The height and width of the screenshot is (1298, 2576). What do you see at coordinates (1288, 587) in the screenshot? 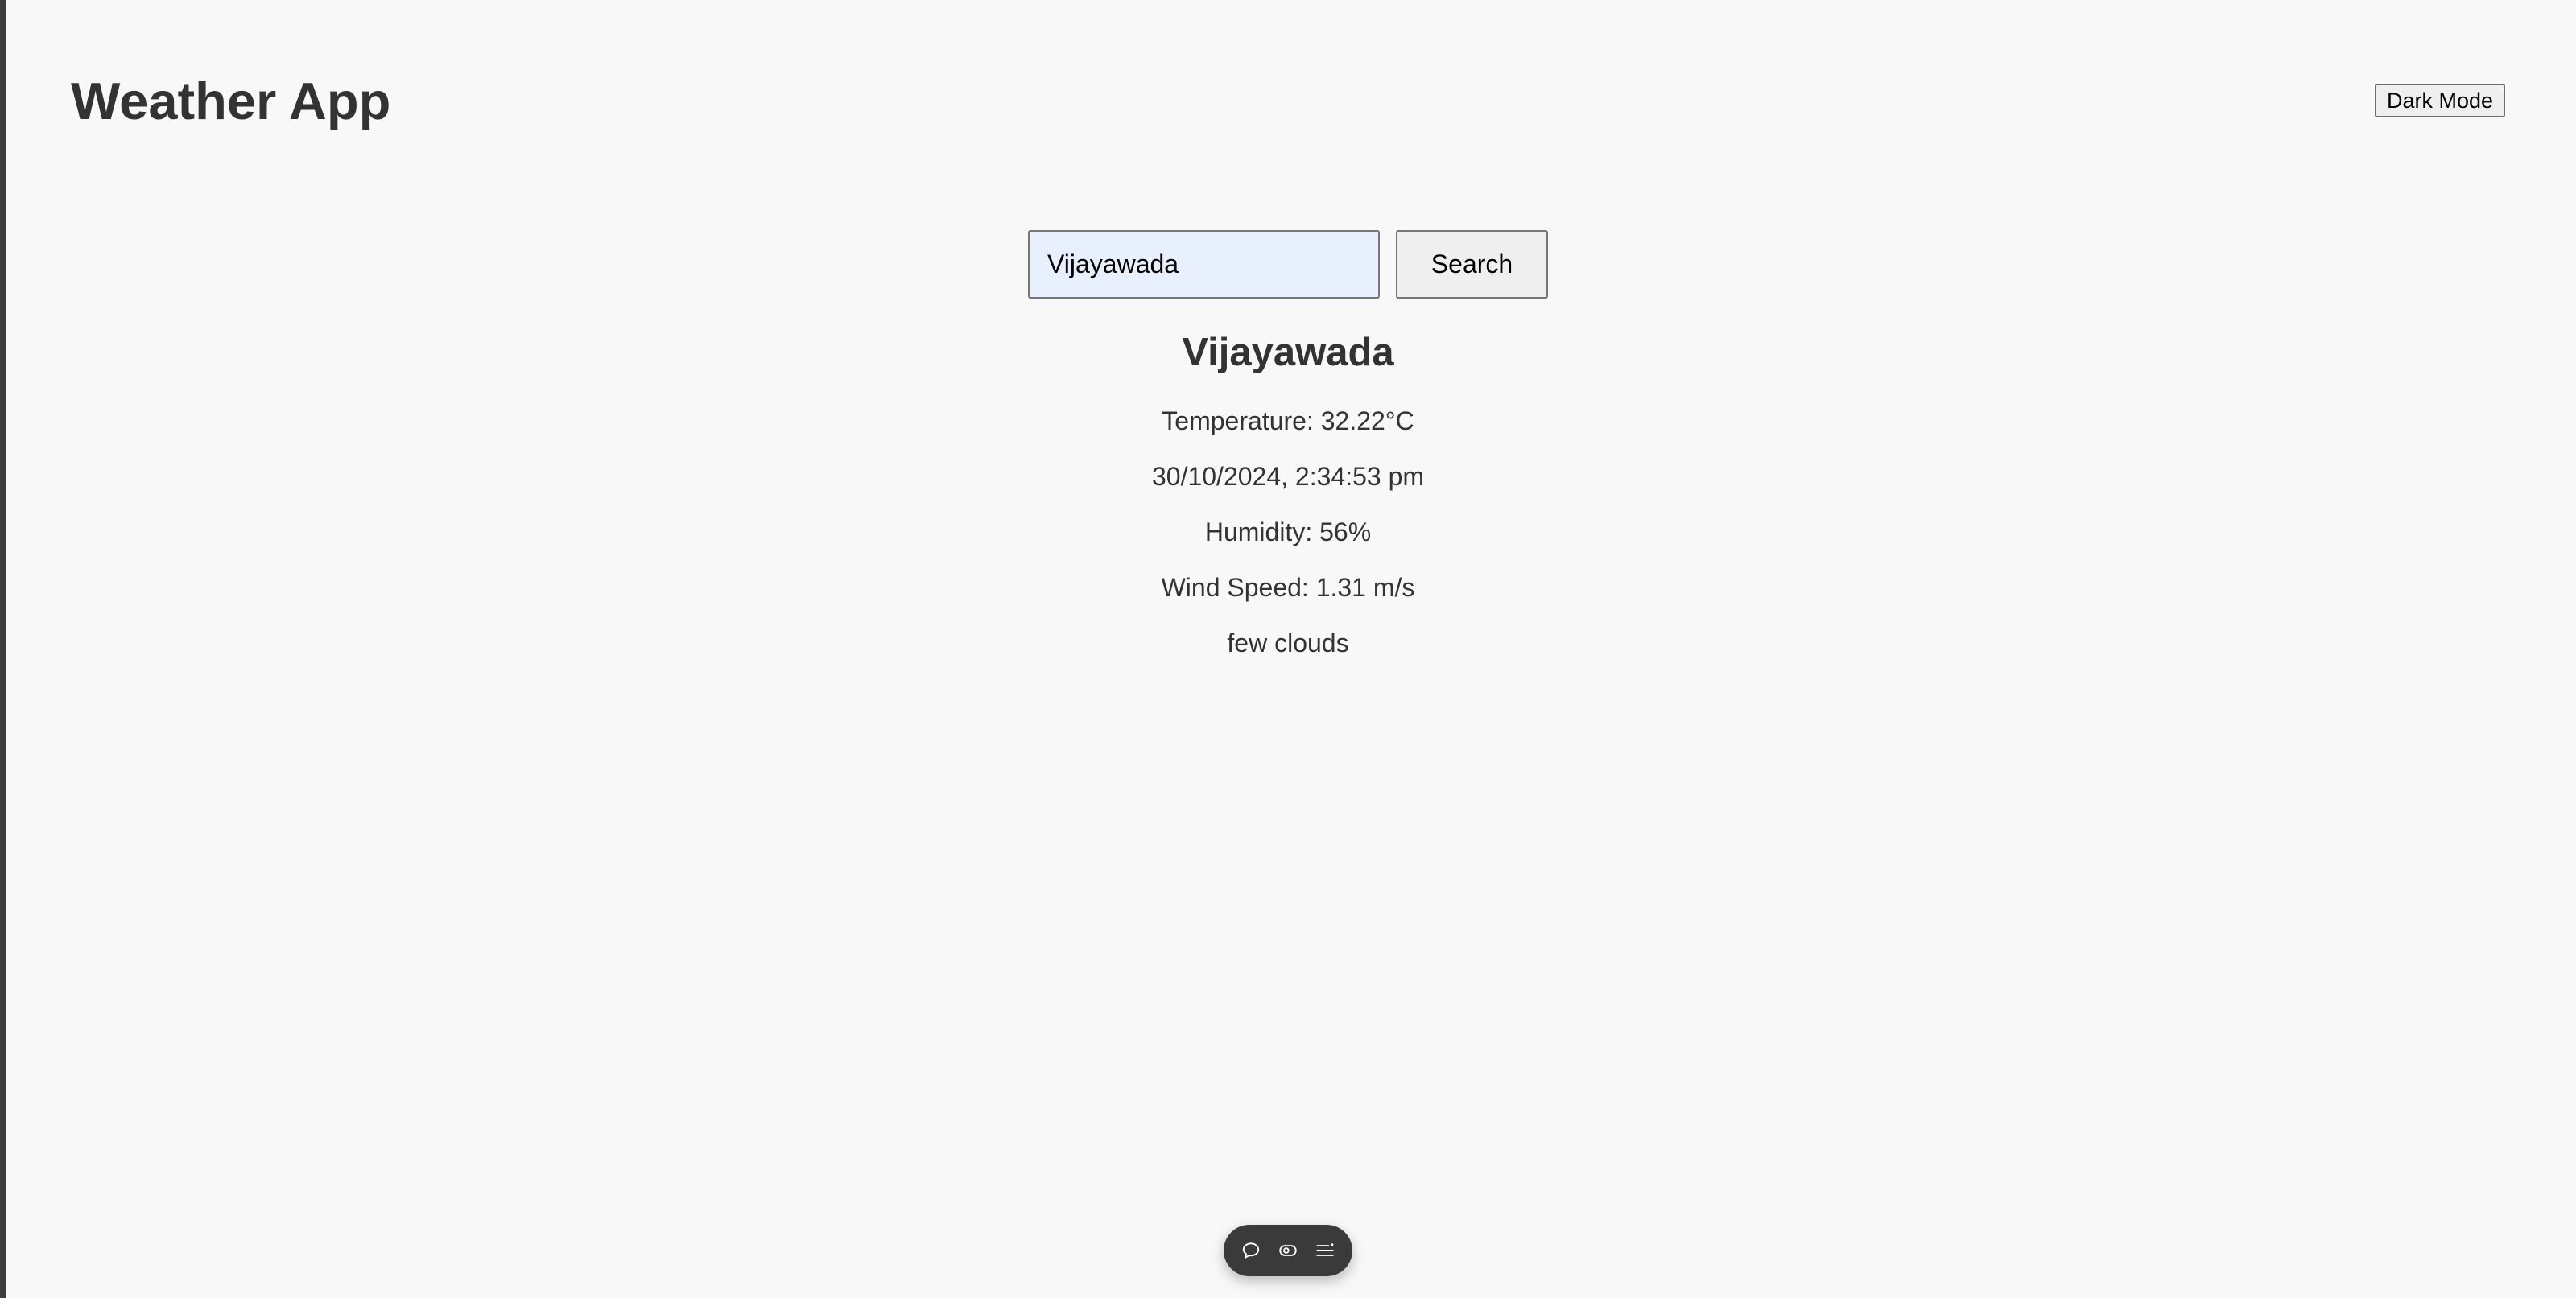
I see `wind-speed-text: Wind Speed: 1.31 m/s` at bounding box center [1288, 587].